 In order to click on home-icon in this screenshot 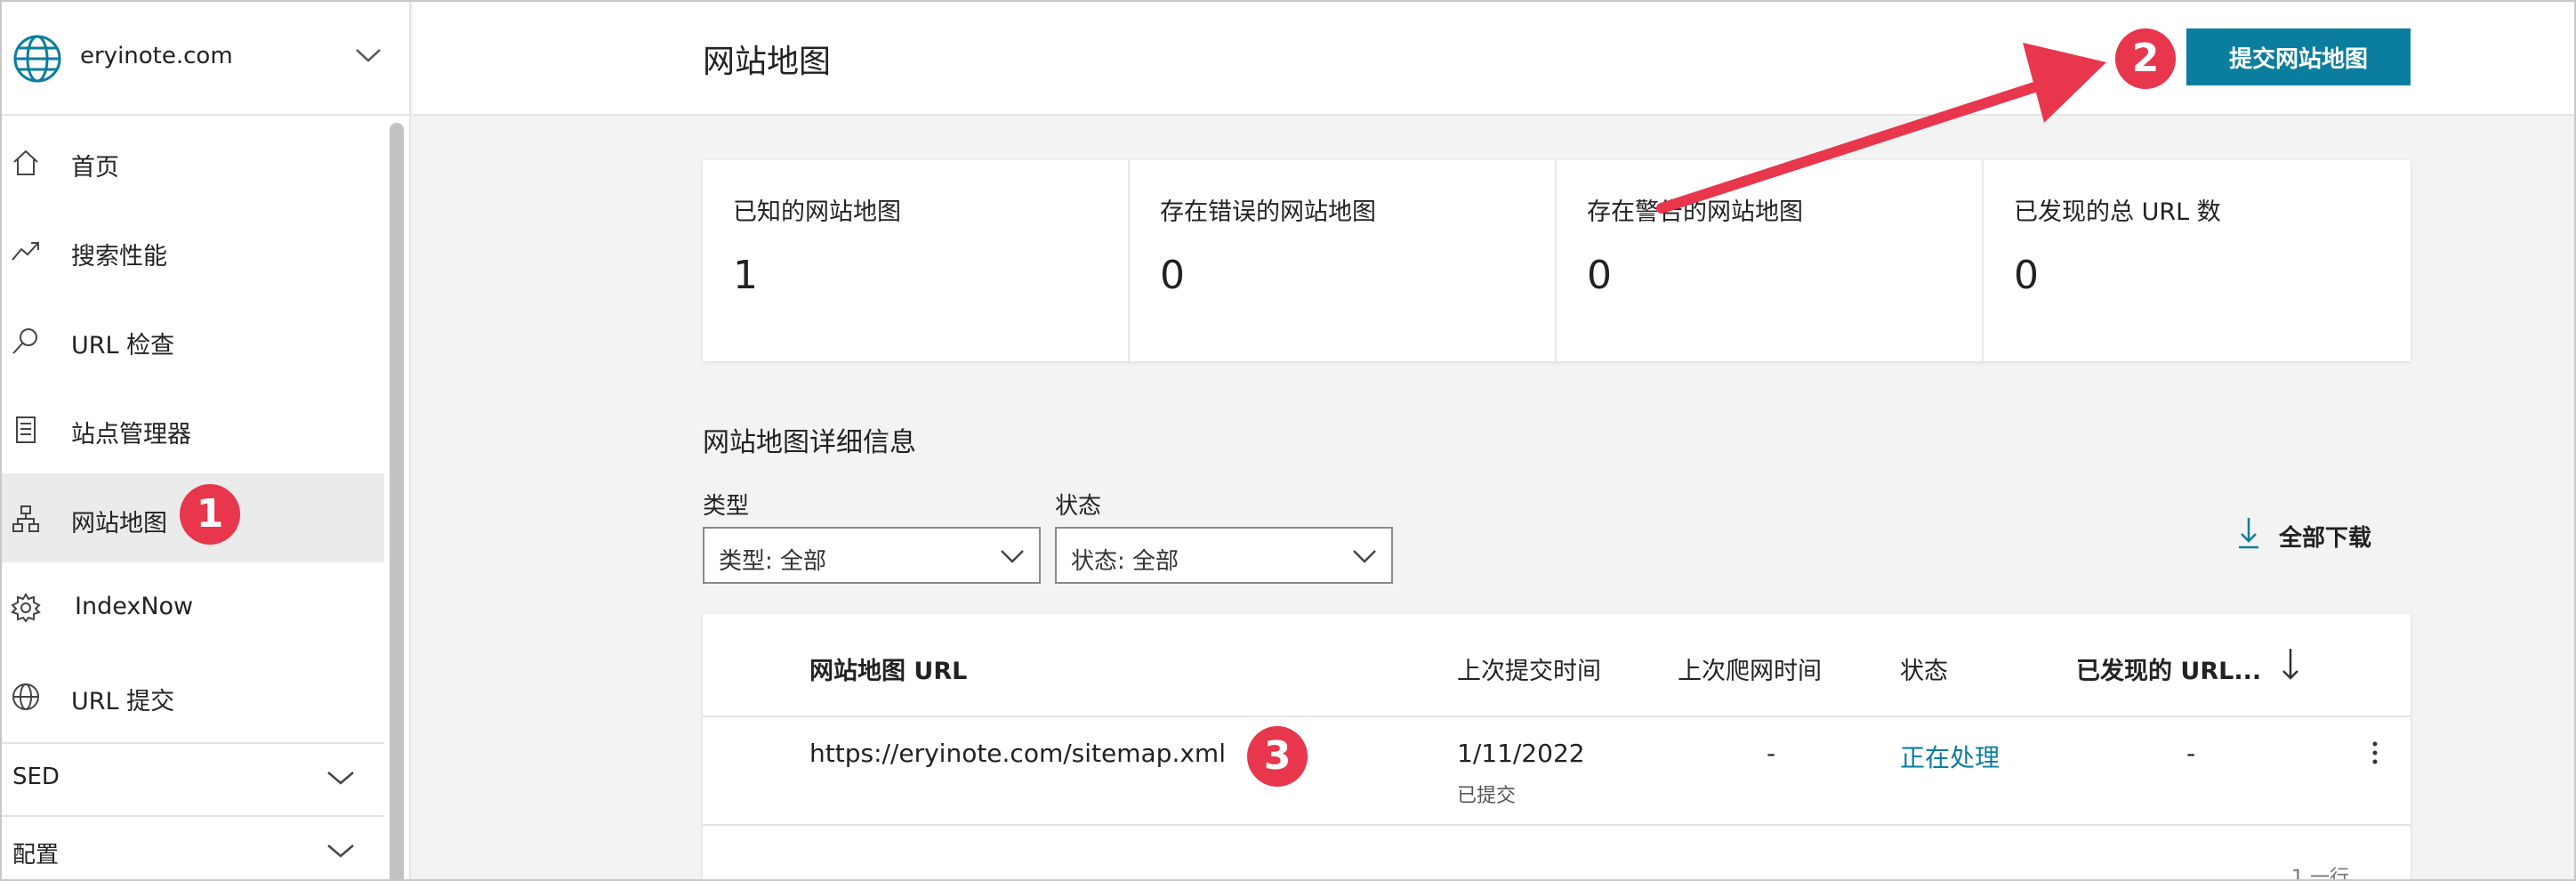, I will do `click(25, 162)`.